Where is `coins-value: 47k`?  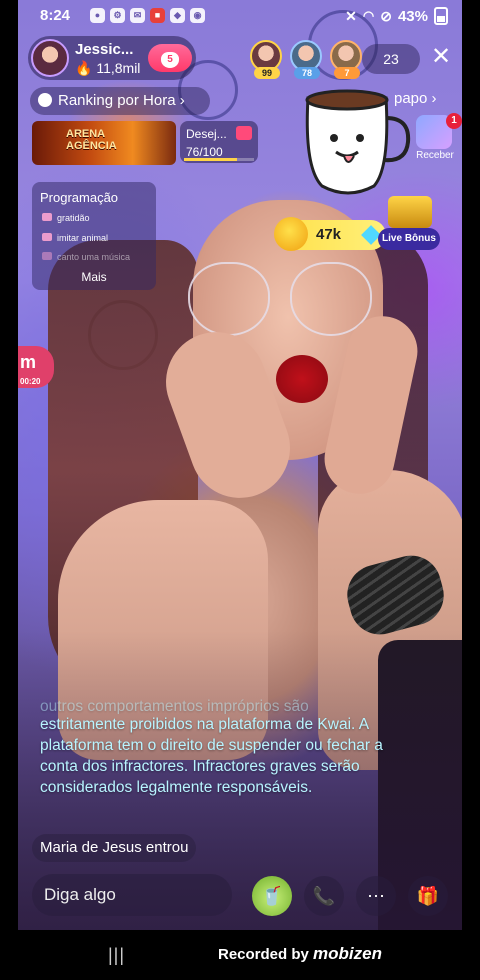
coins-value: 47k is located at coordinates (329, 234).